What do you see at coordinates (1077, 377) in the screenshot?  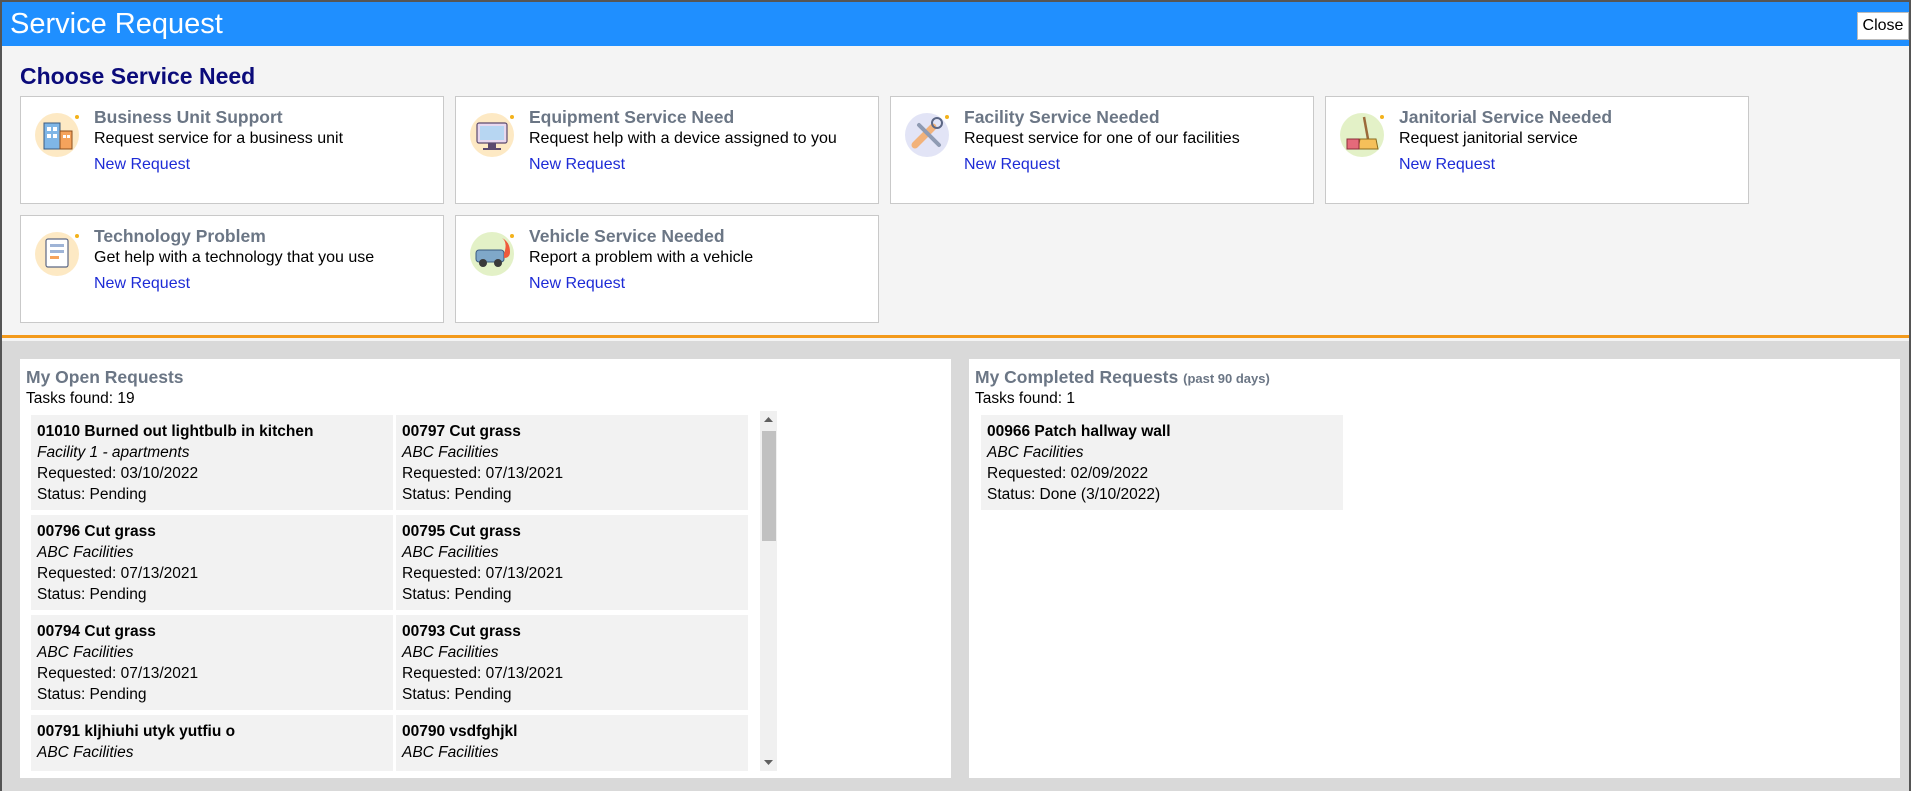 I see `completed-title-text: My Completed Requests` at bounding box center [1077, 377].